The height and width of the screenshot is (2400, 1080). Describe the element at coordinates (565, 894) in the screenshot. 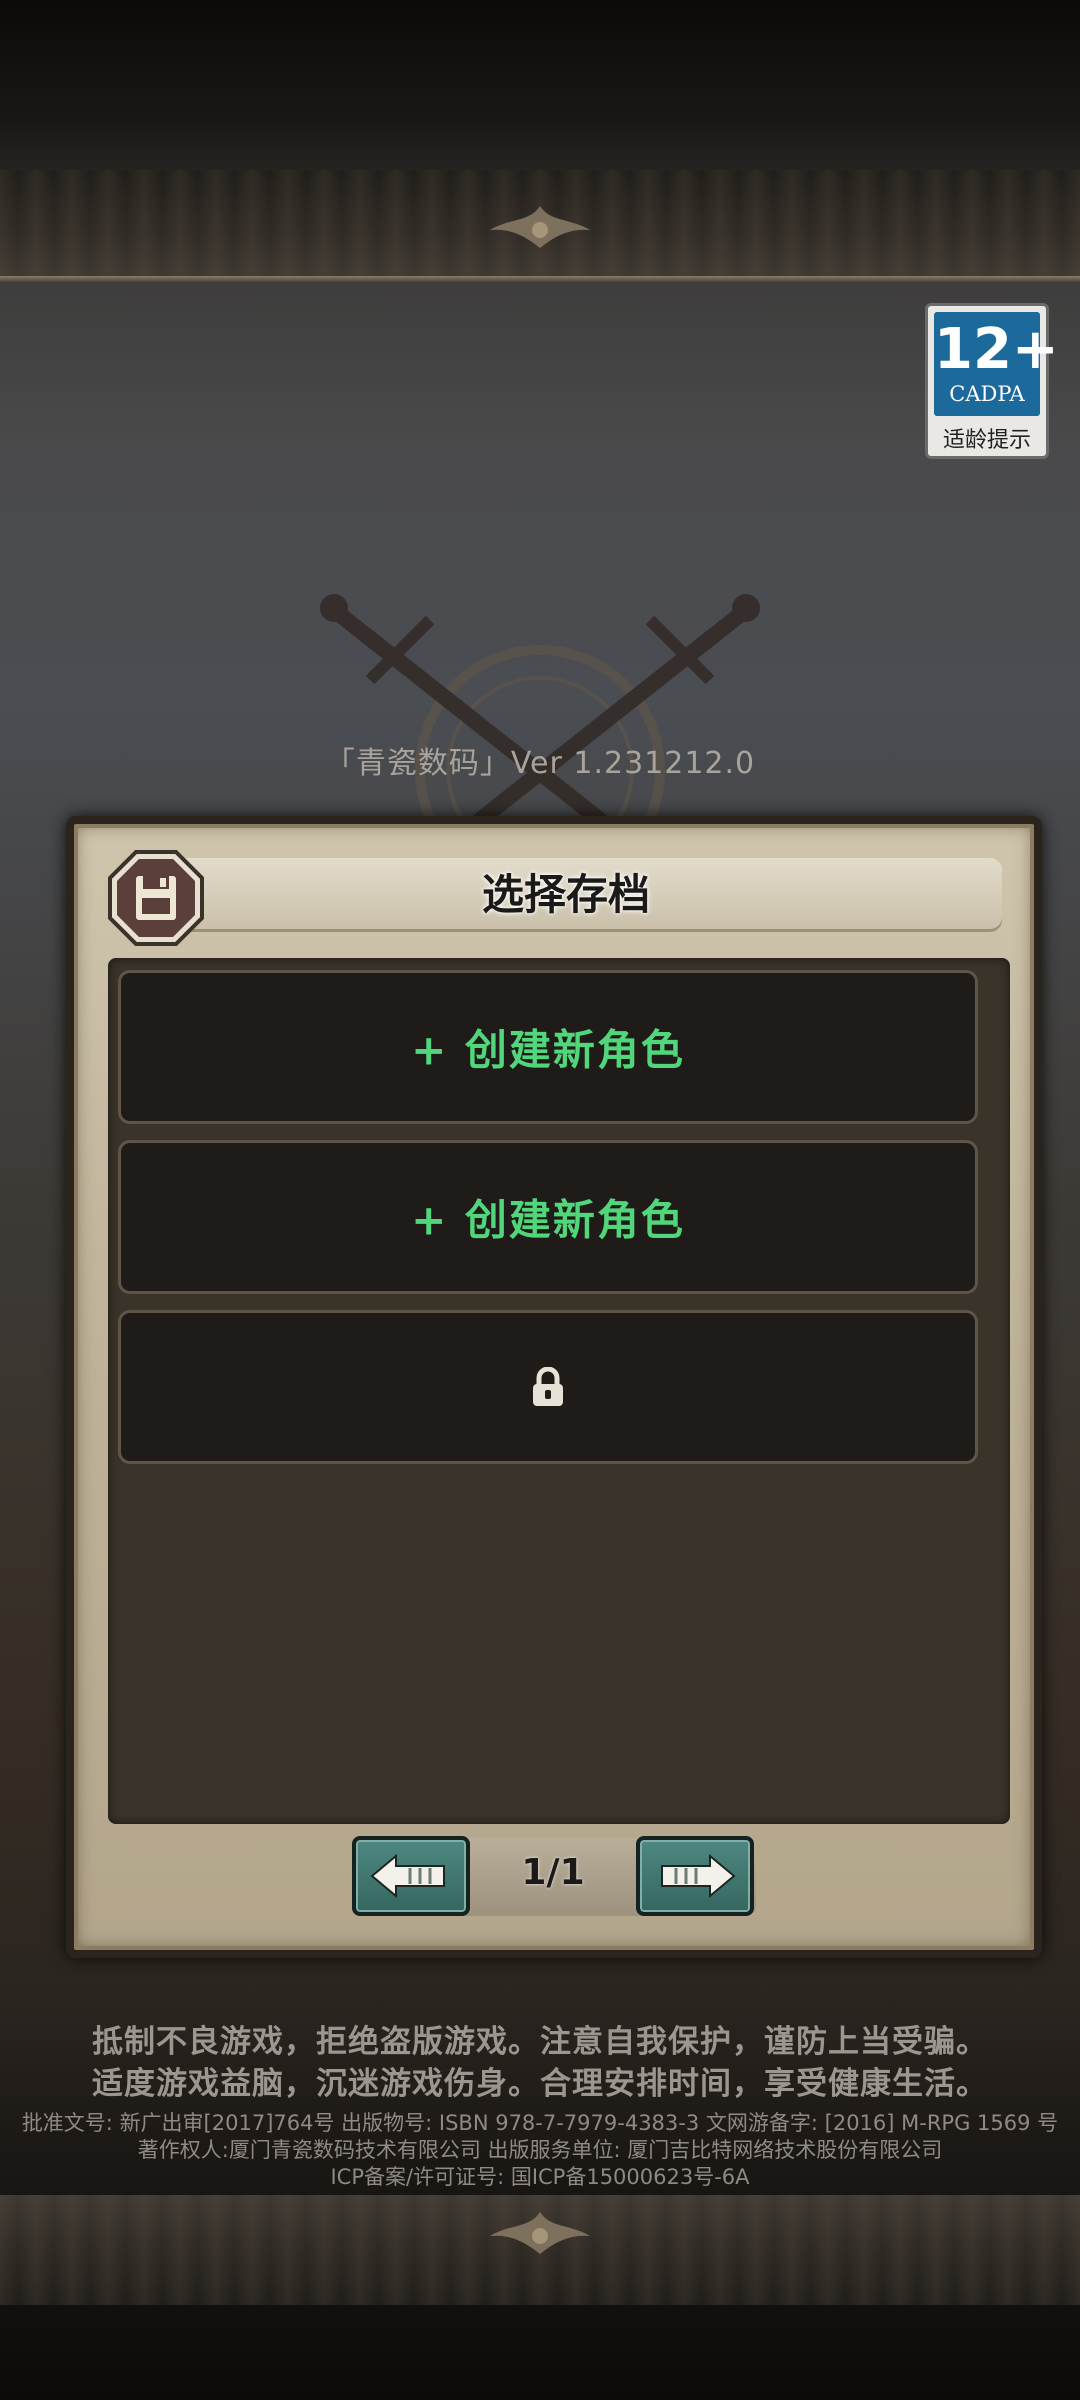

I see `dialog-title: 选择存档` at that location.